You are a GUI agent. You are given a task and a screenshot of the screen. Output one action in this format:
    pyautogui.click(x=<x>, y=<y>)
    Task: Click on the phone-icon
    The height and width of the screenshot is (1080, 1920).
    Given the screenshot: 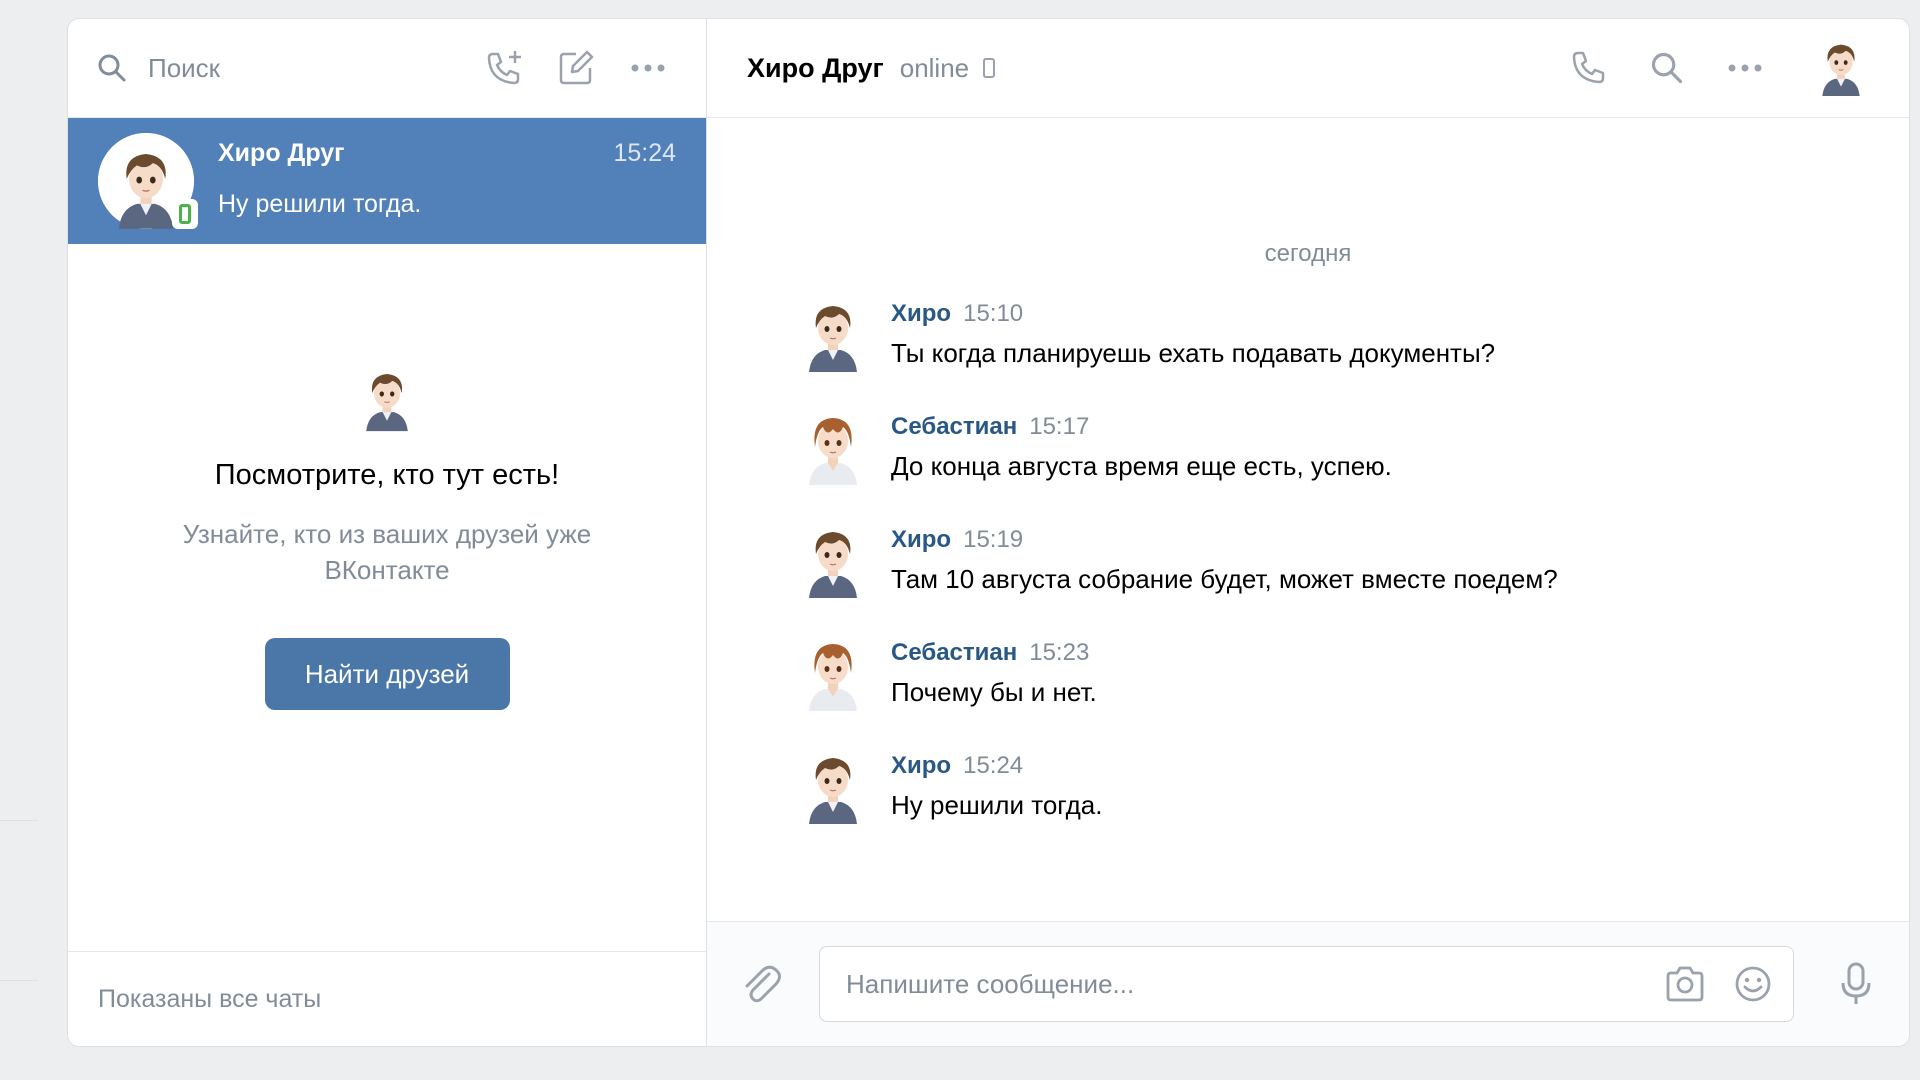 What is the action you would take?
    pyautogui.click(x=1589, y=68)
    